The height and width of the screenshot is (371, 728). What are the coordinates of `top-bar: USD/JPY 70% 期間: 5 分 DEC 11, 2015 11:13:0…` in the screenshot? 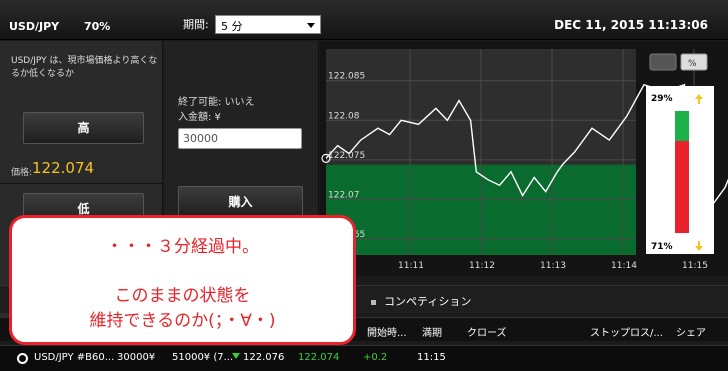 It's located at (364, 20).